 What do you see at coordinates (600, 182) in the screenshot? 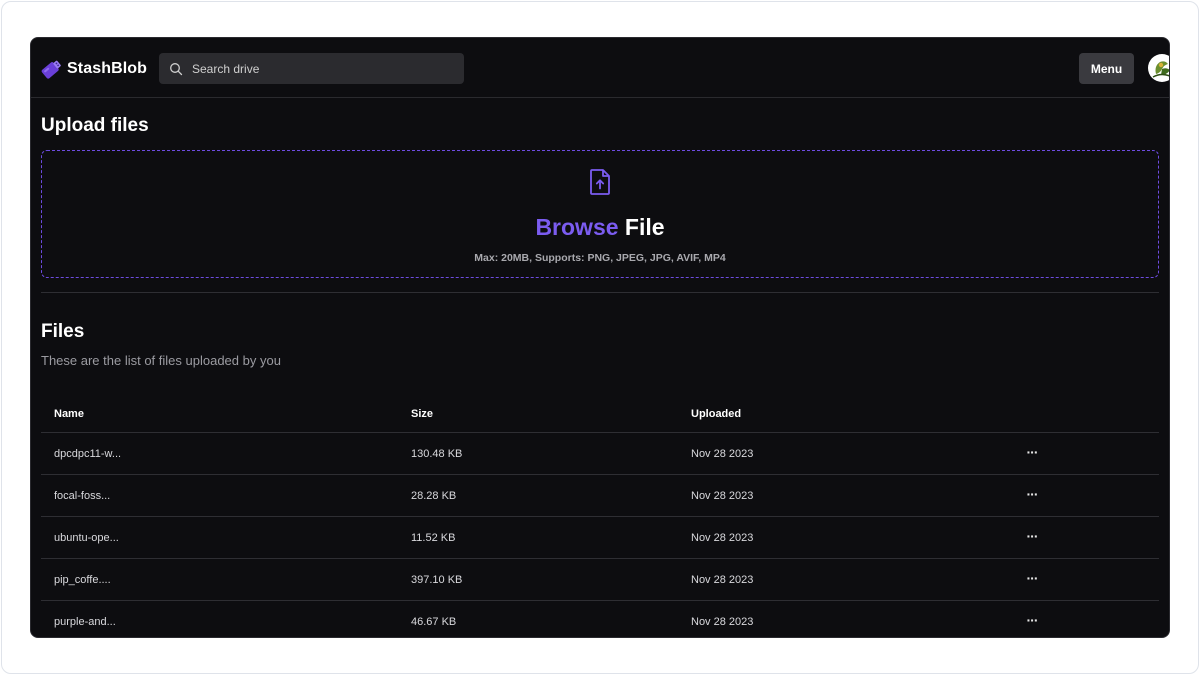
I see `file-upload-icon` at bounding box center [600, 182].